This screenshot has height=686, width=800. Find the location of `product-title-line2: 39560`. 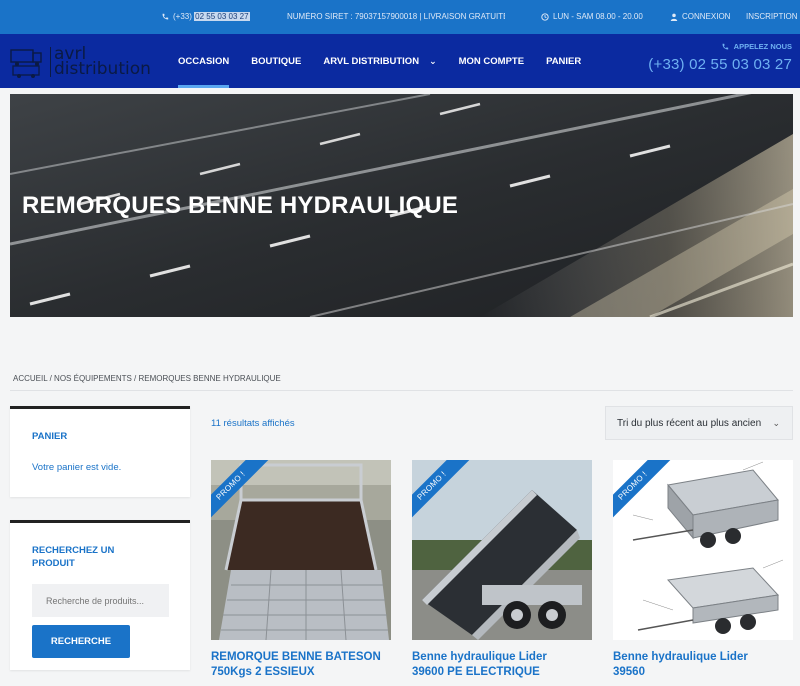

product-title-line2: 39560 is located at coordinates (629, 672).